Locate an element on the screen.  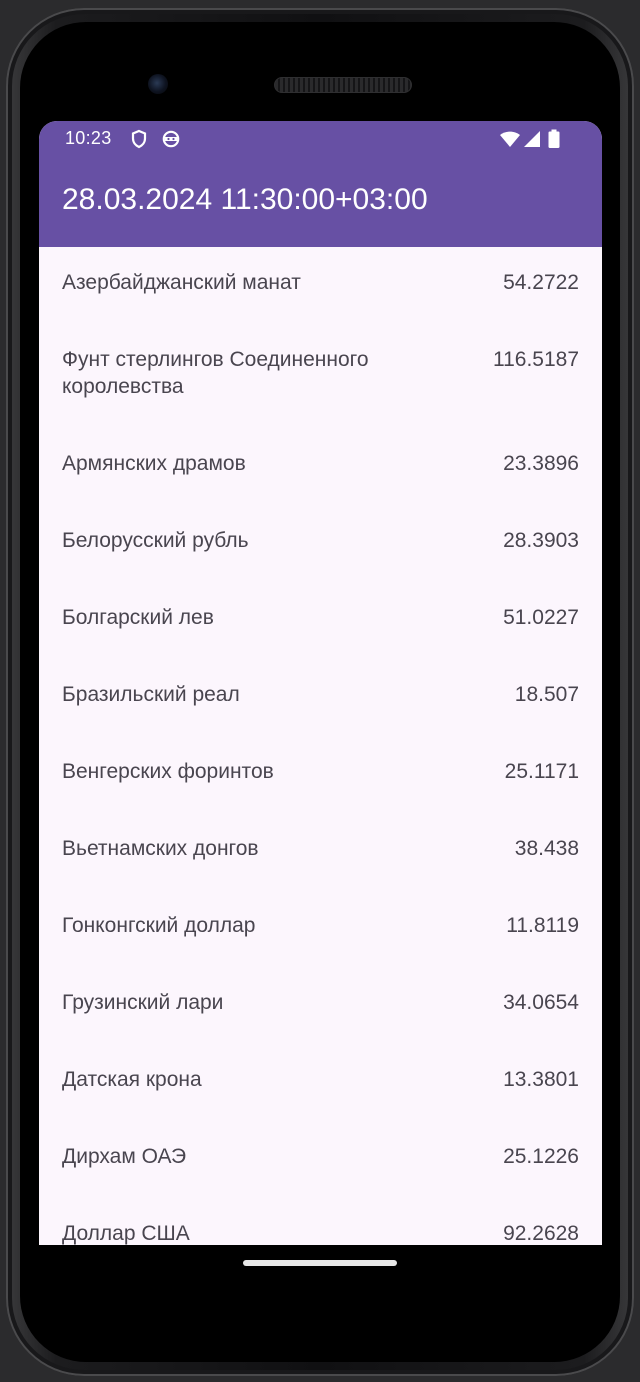
currency-name: Датская крона is located at coordinates (132, 1079).